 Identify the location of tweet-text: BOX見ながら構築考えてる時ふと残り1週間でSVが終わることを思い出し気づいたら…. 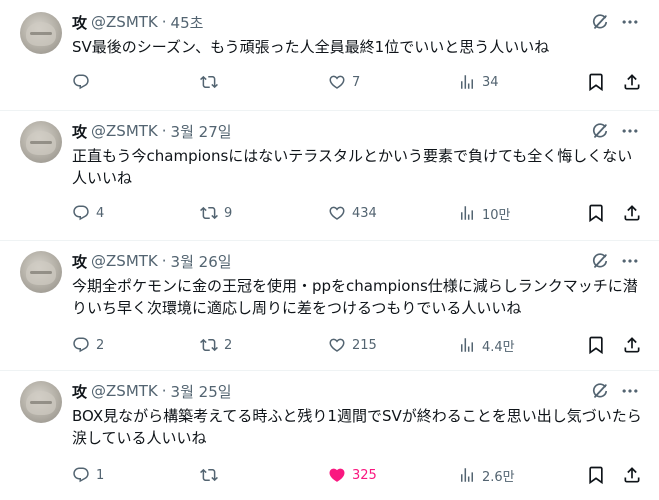
(357, 427).